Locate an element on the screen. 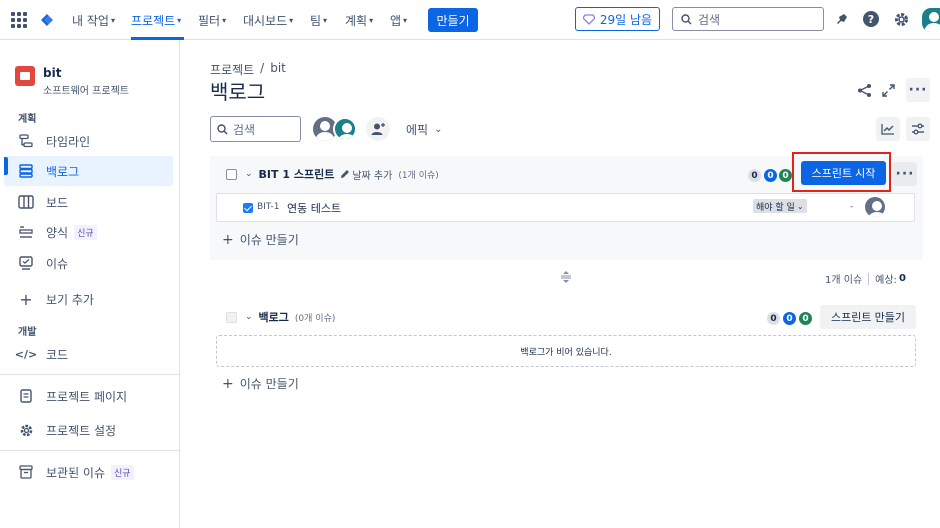  sidebar-item-archived-issues: 보관된 이슈 신규 is located at coordinates (88, 472).